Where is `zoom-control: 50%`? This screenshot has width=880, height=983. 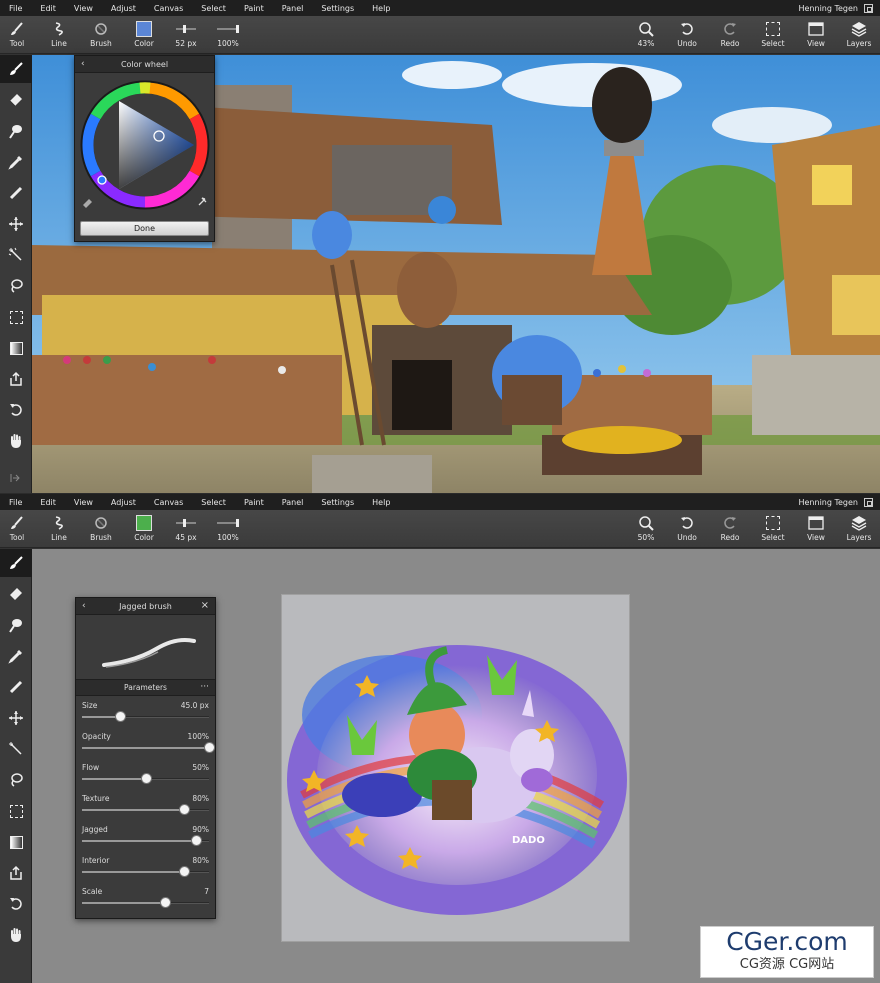 zoom-control: 50% is located at coordinates (646, 530).